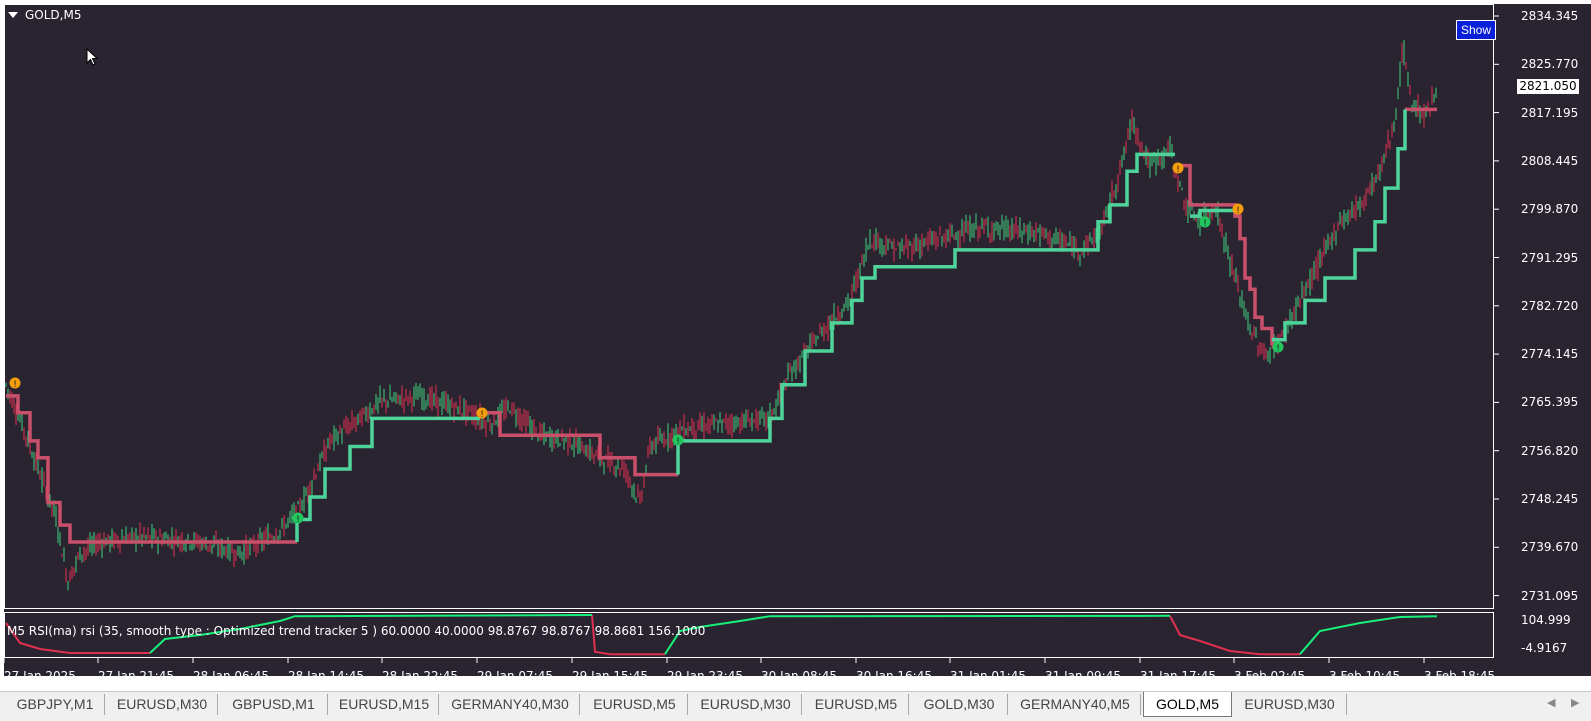 Image resolution: width=1591 pixels, height=721 pixels. What do you see at coordinates (384, 704) in the screenshot?
I see `tab-eurusd-m15: EURUSD,M15` at bounding box center [384, 704].